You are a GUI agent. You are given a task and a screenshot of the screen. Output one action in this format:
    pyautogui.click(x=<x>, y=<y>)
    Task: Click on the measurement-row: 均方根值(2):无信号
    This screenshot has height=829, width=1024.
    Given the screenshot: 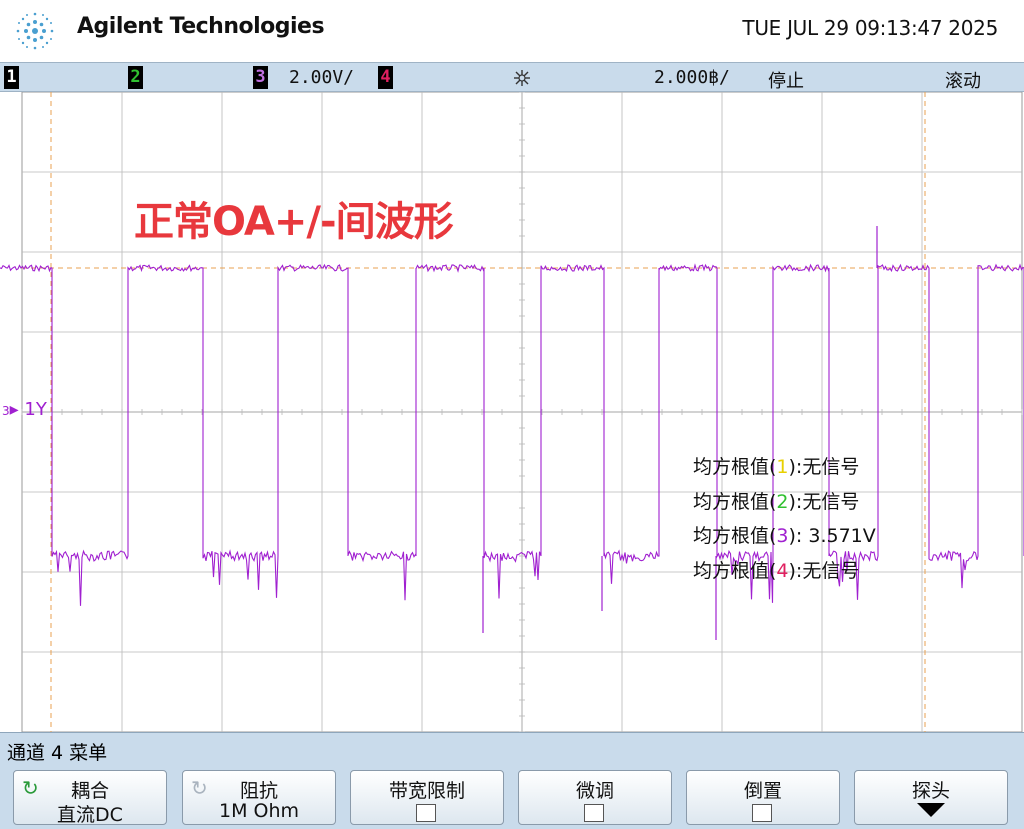 What is the action you would take?
    pyautogui.click(x=776, y=501)
    